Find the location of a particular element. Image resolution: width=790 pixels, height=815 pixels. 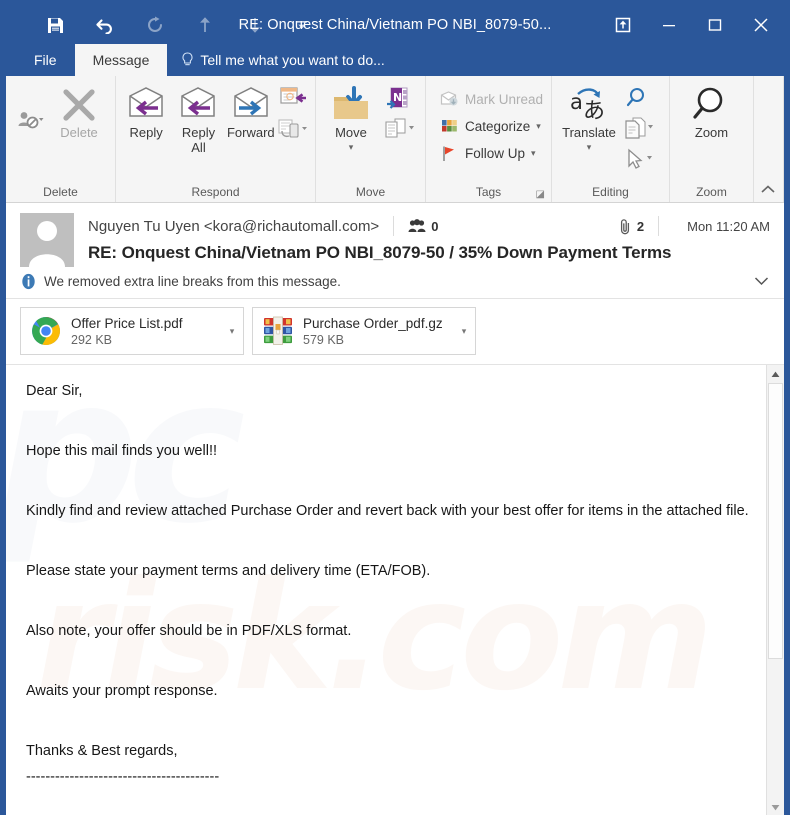

move-button: Move ▾ is located at coordinates (351, 118).